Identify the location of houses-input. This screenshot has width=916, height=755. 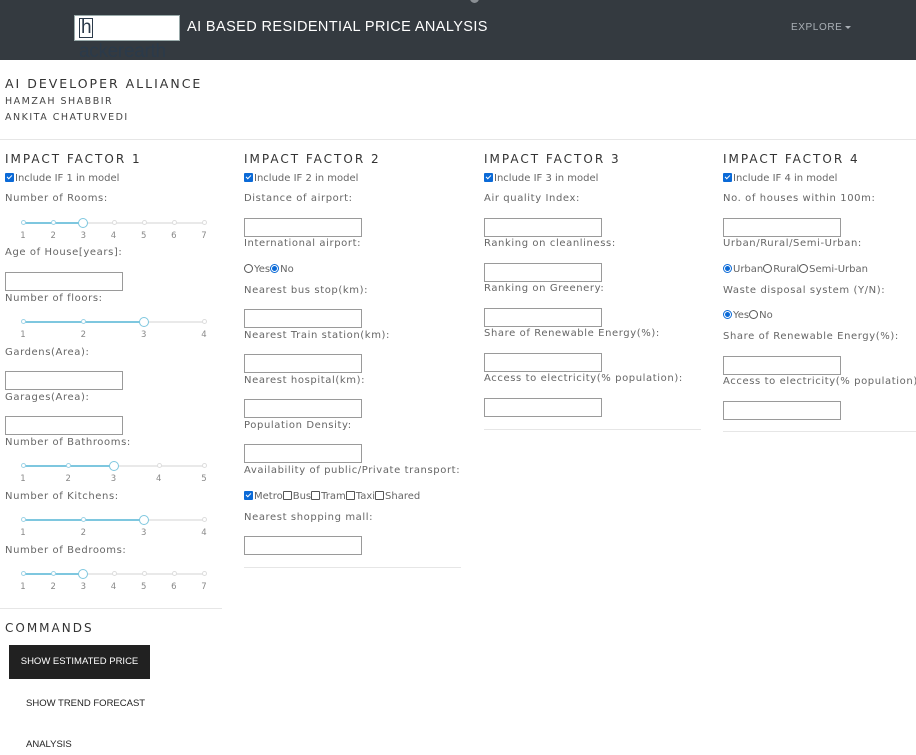
(782, 227).